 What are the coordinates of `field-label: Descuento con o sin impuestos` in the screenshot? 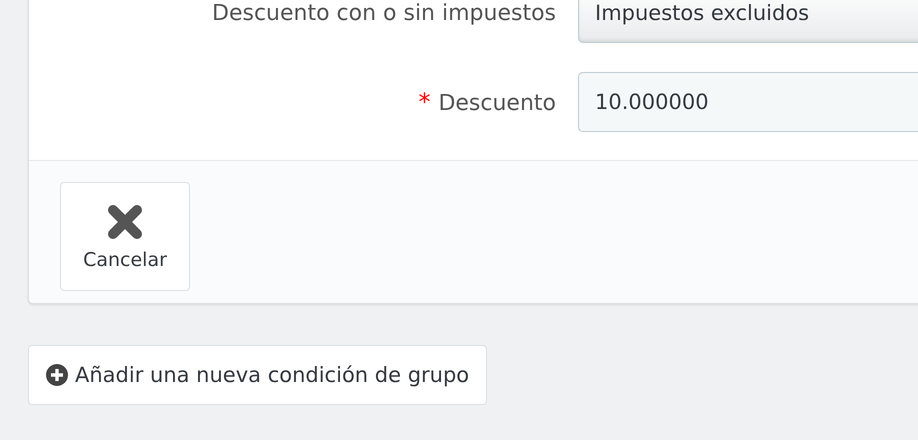 It's located at (384, 13).